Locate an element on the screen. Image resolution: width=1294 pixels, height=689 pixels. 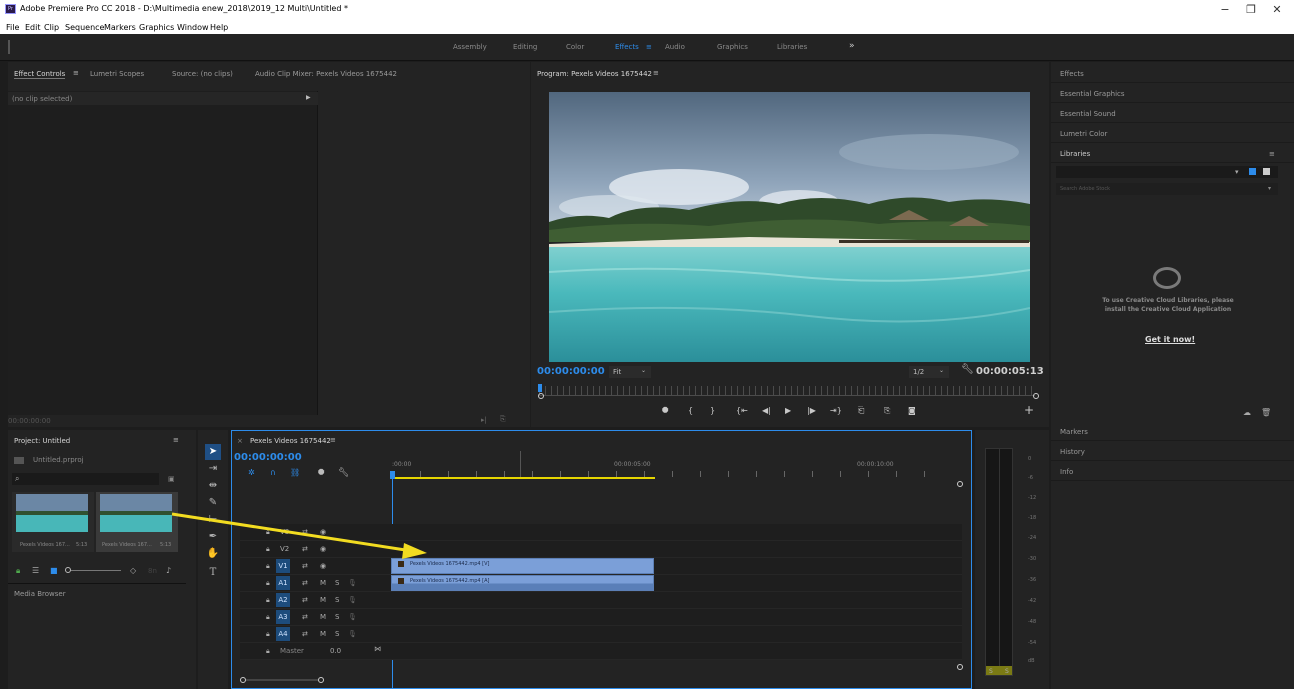
workspace-libraries: Libraries is located at coordinates (792, 47).